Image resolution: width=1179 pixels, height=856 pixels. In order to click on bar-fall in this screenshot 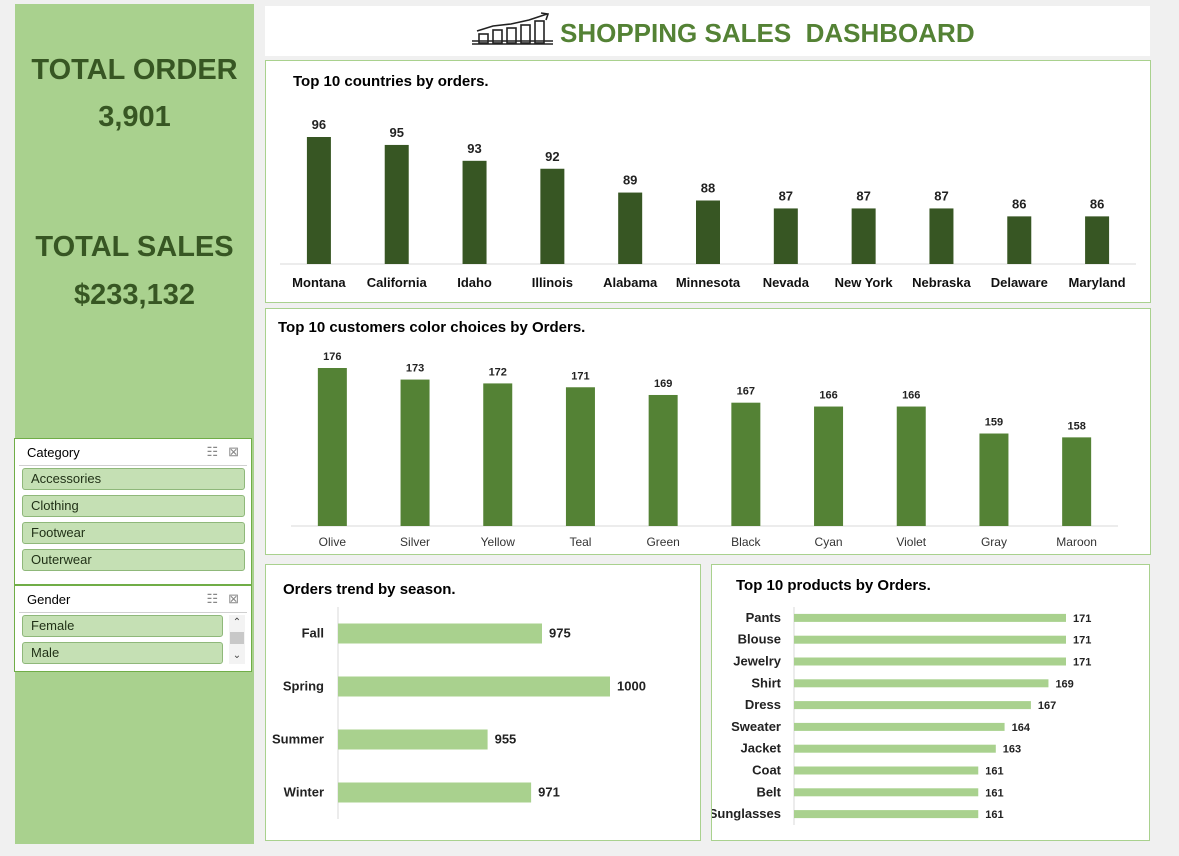, I will do `click(440, 633)`.